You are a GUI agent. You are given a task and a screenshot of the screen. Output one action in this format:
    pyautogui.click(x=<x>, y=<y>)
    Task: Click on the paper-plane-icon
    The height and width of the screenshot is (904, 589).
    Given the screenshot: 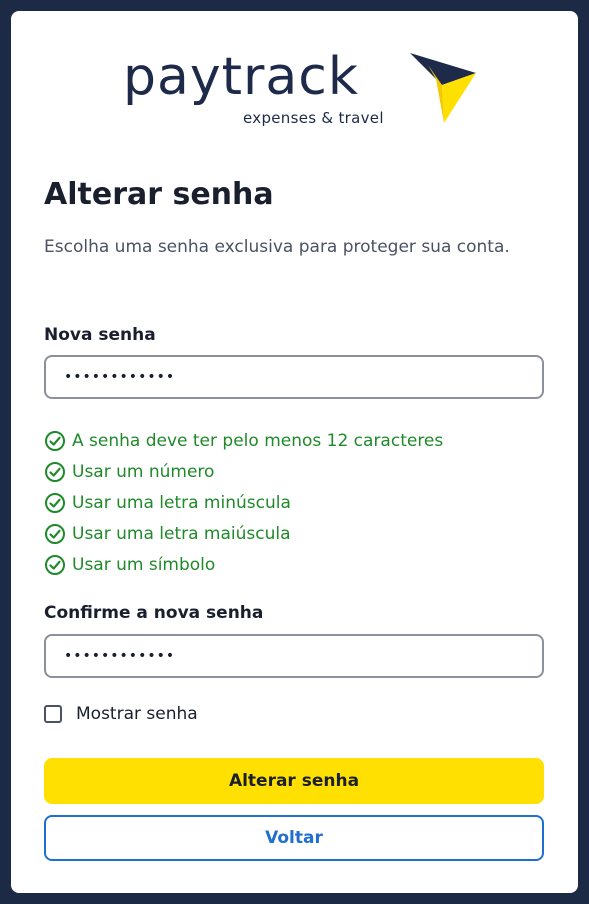 What is the action you would take?
    pyautogui.click(x=443, y=90)
    